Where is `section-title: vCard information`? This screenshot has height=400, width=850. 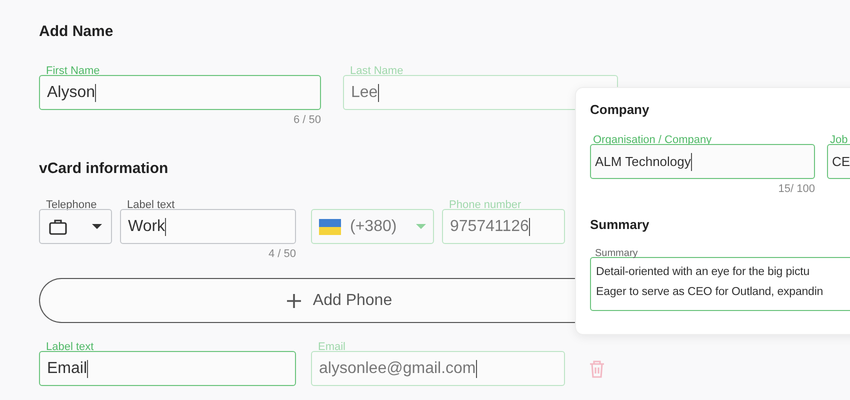 section-title: vCard information is located at coordinates (103, 169).